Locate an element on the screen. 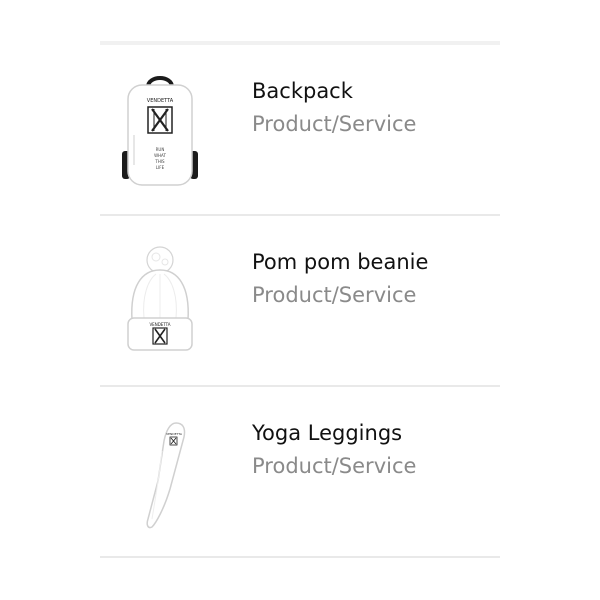 The image size is (600, 600). svg-text: LIFE is located at coordinates (160, 167).